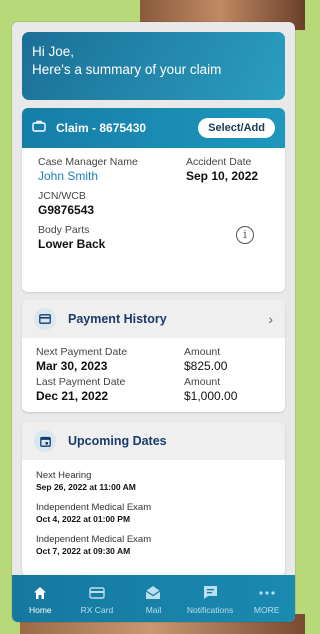  I want to click on greeting-line-1: Hi Joe,, so click(53, 51).